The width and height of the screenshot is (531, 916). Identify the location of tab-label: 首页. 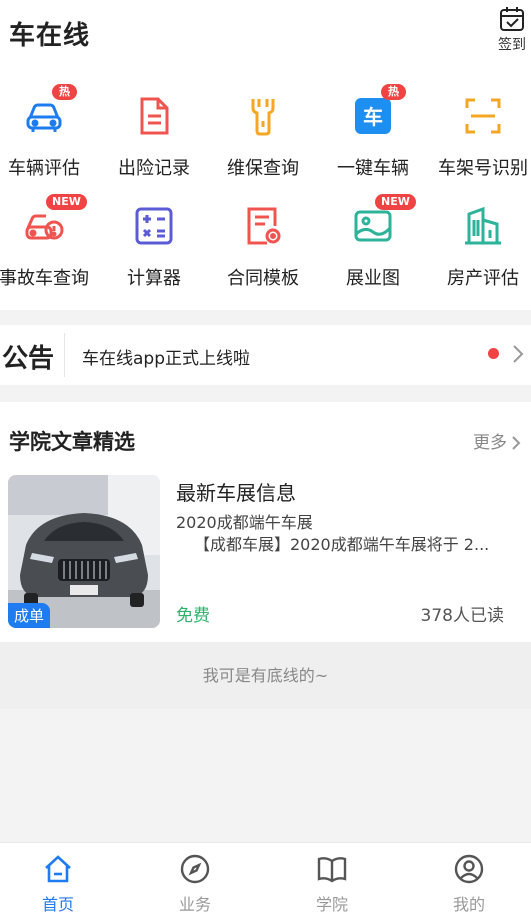
(57, 904).